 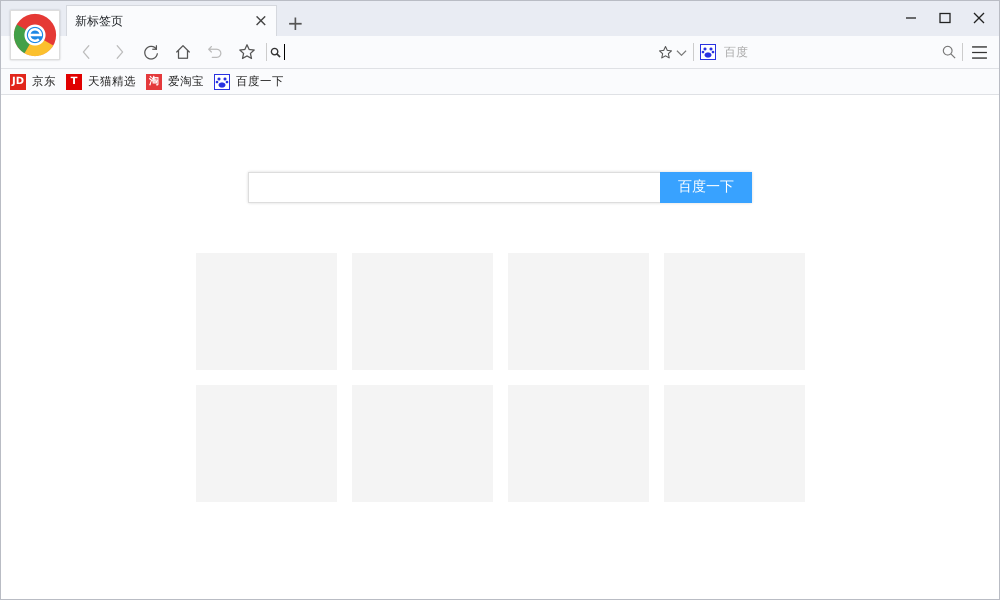 What do you see at coordinates (151, 52) in the screenshot?
I see `refresh-icon` at bounding box center [151, 52].